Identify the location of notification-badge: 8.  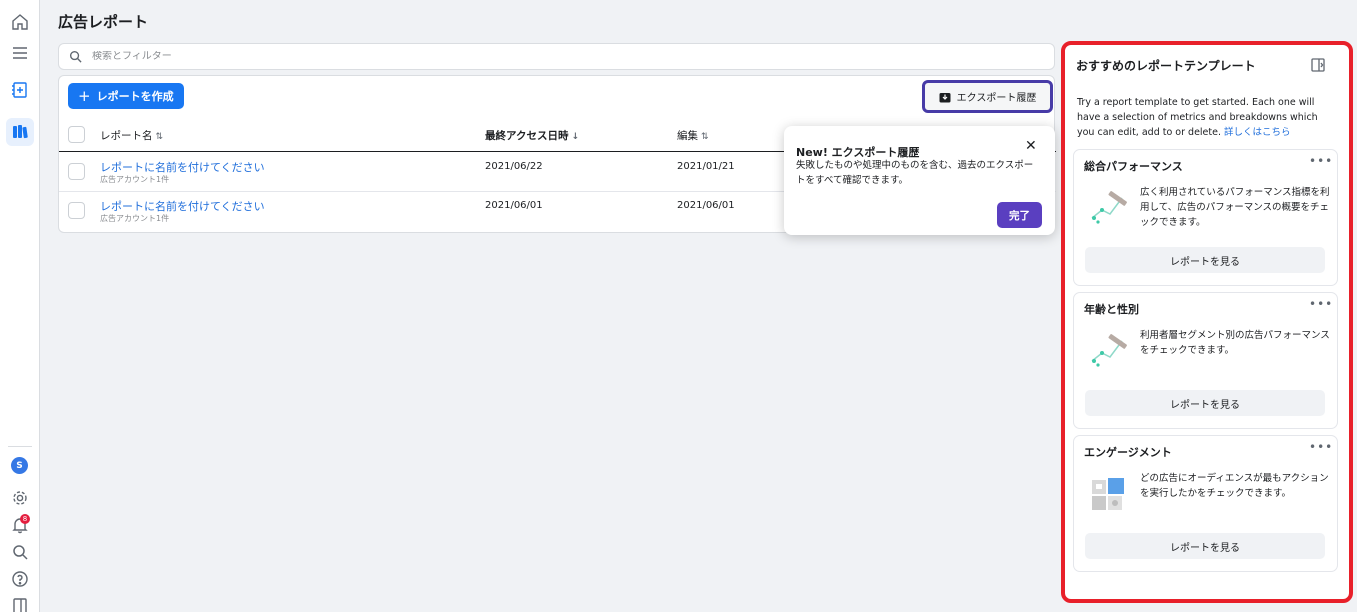
(25, 519).